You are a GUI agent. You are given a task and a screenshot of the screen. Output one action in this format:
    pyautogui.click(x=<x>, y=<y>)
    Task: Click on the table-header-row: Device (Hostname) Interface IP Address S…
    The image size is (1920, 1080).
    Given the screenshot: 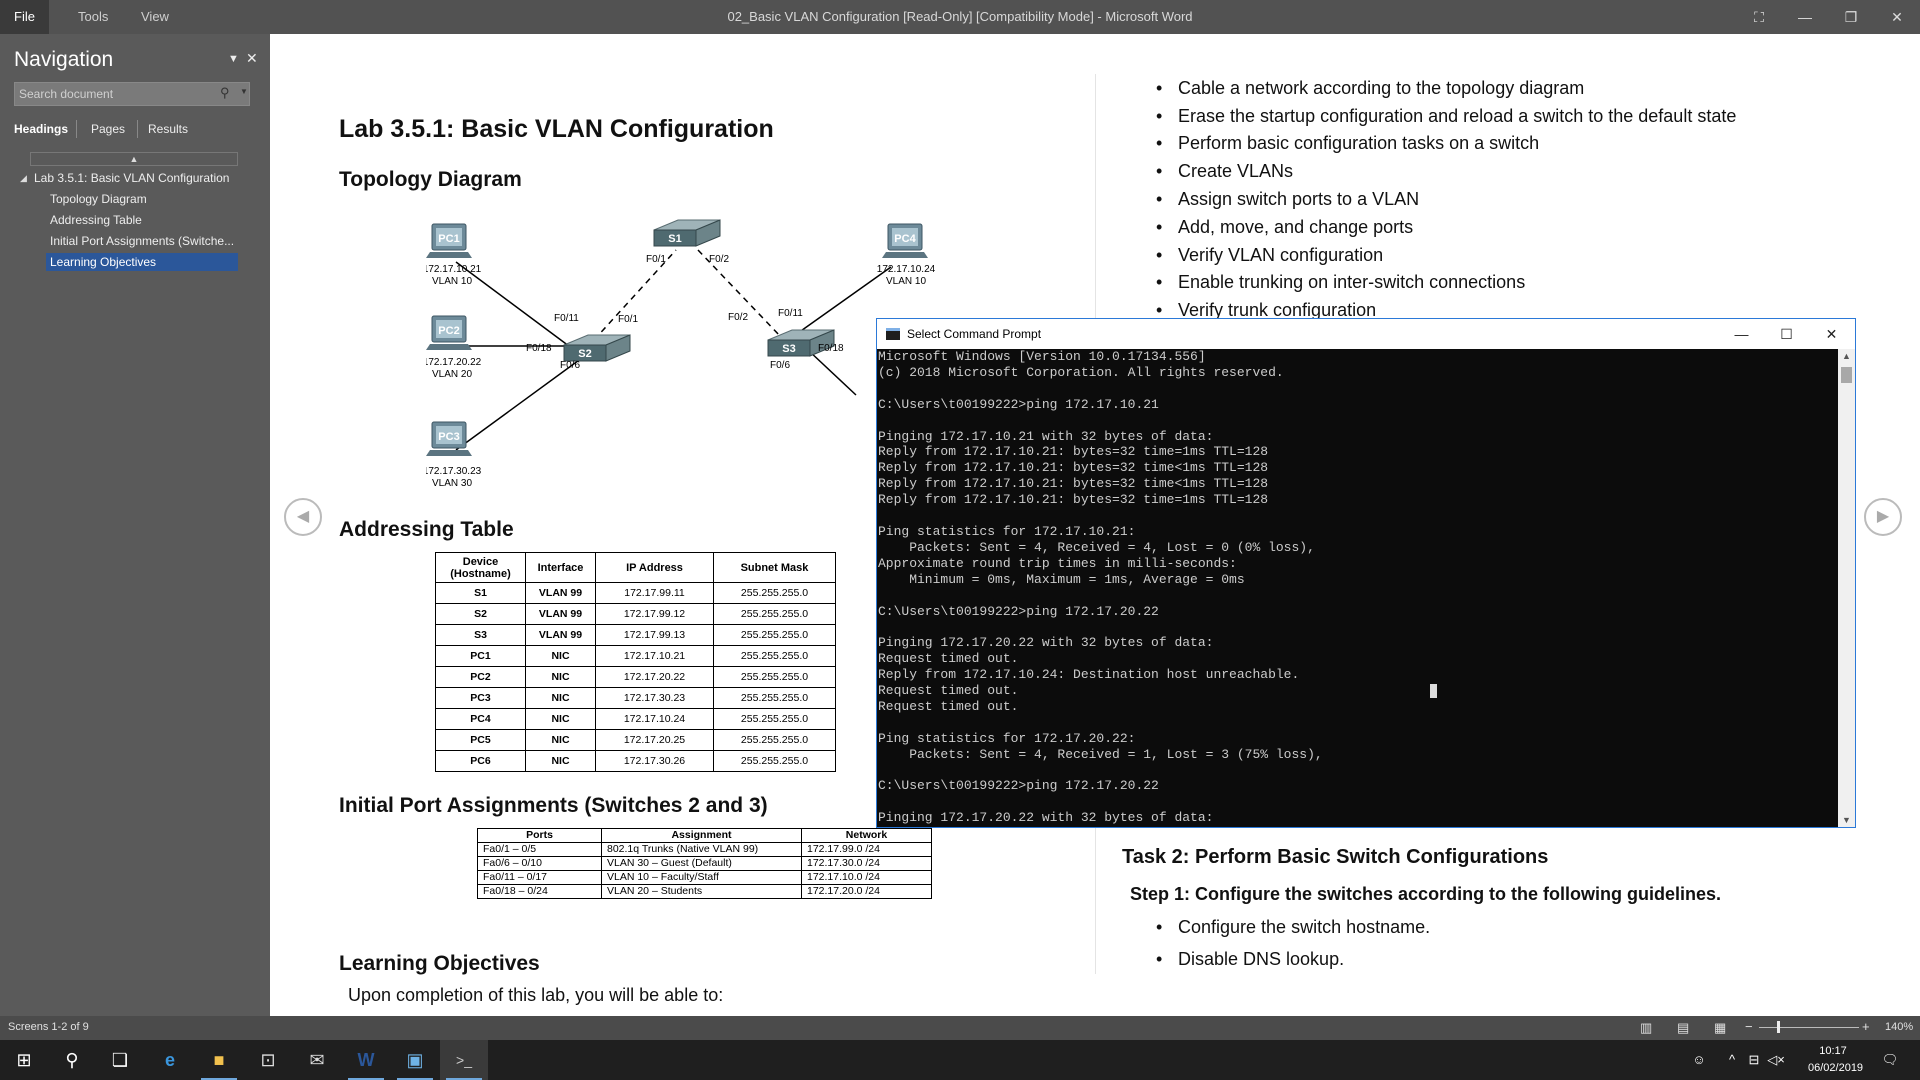 What is the action you would take?
    pyautogui.click(x=635, y=567)
    